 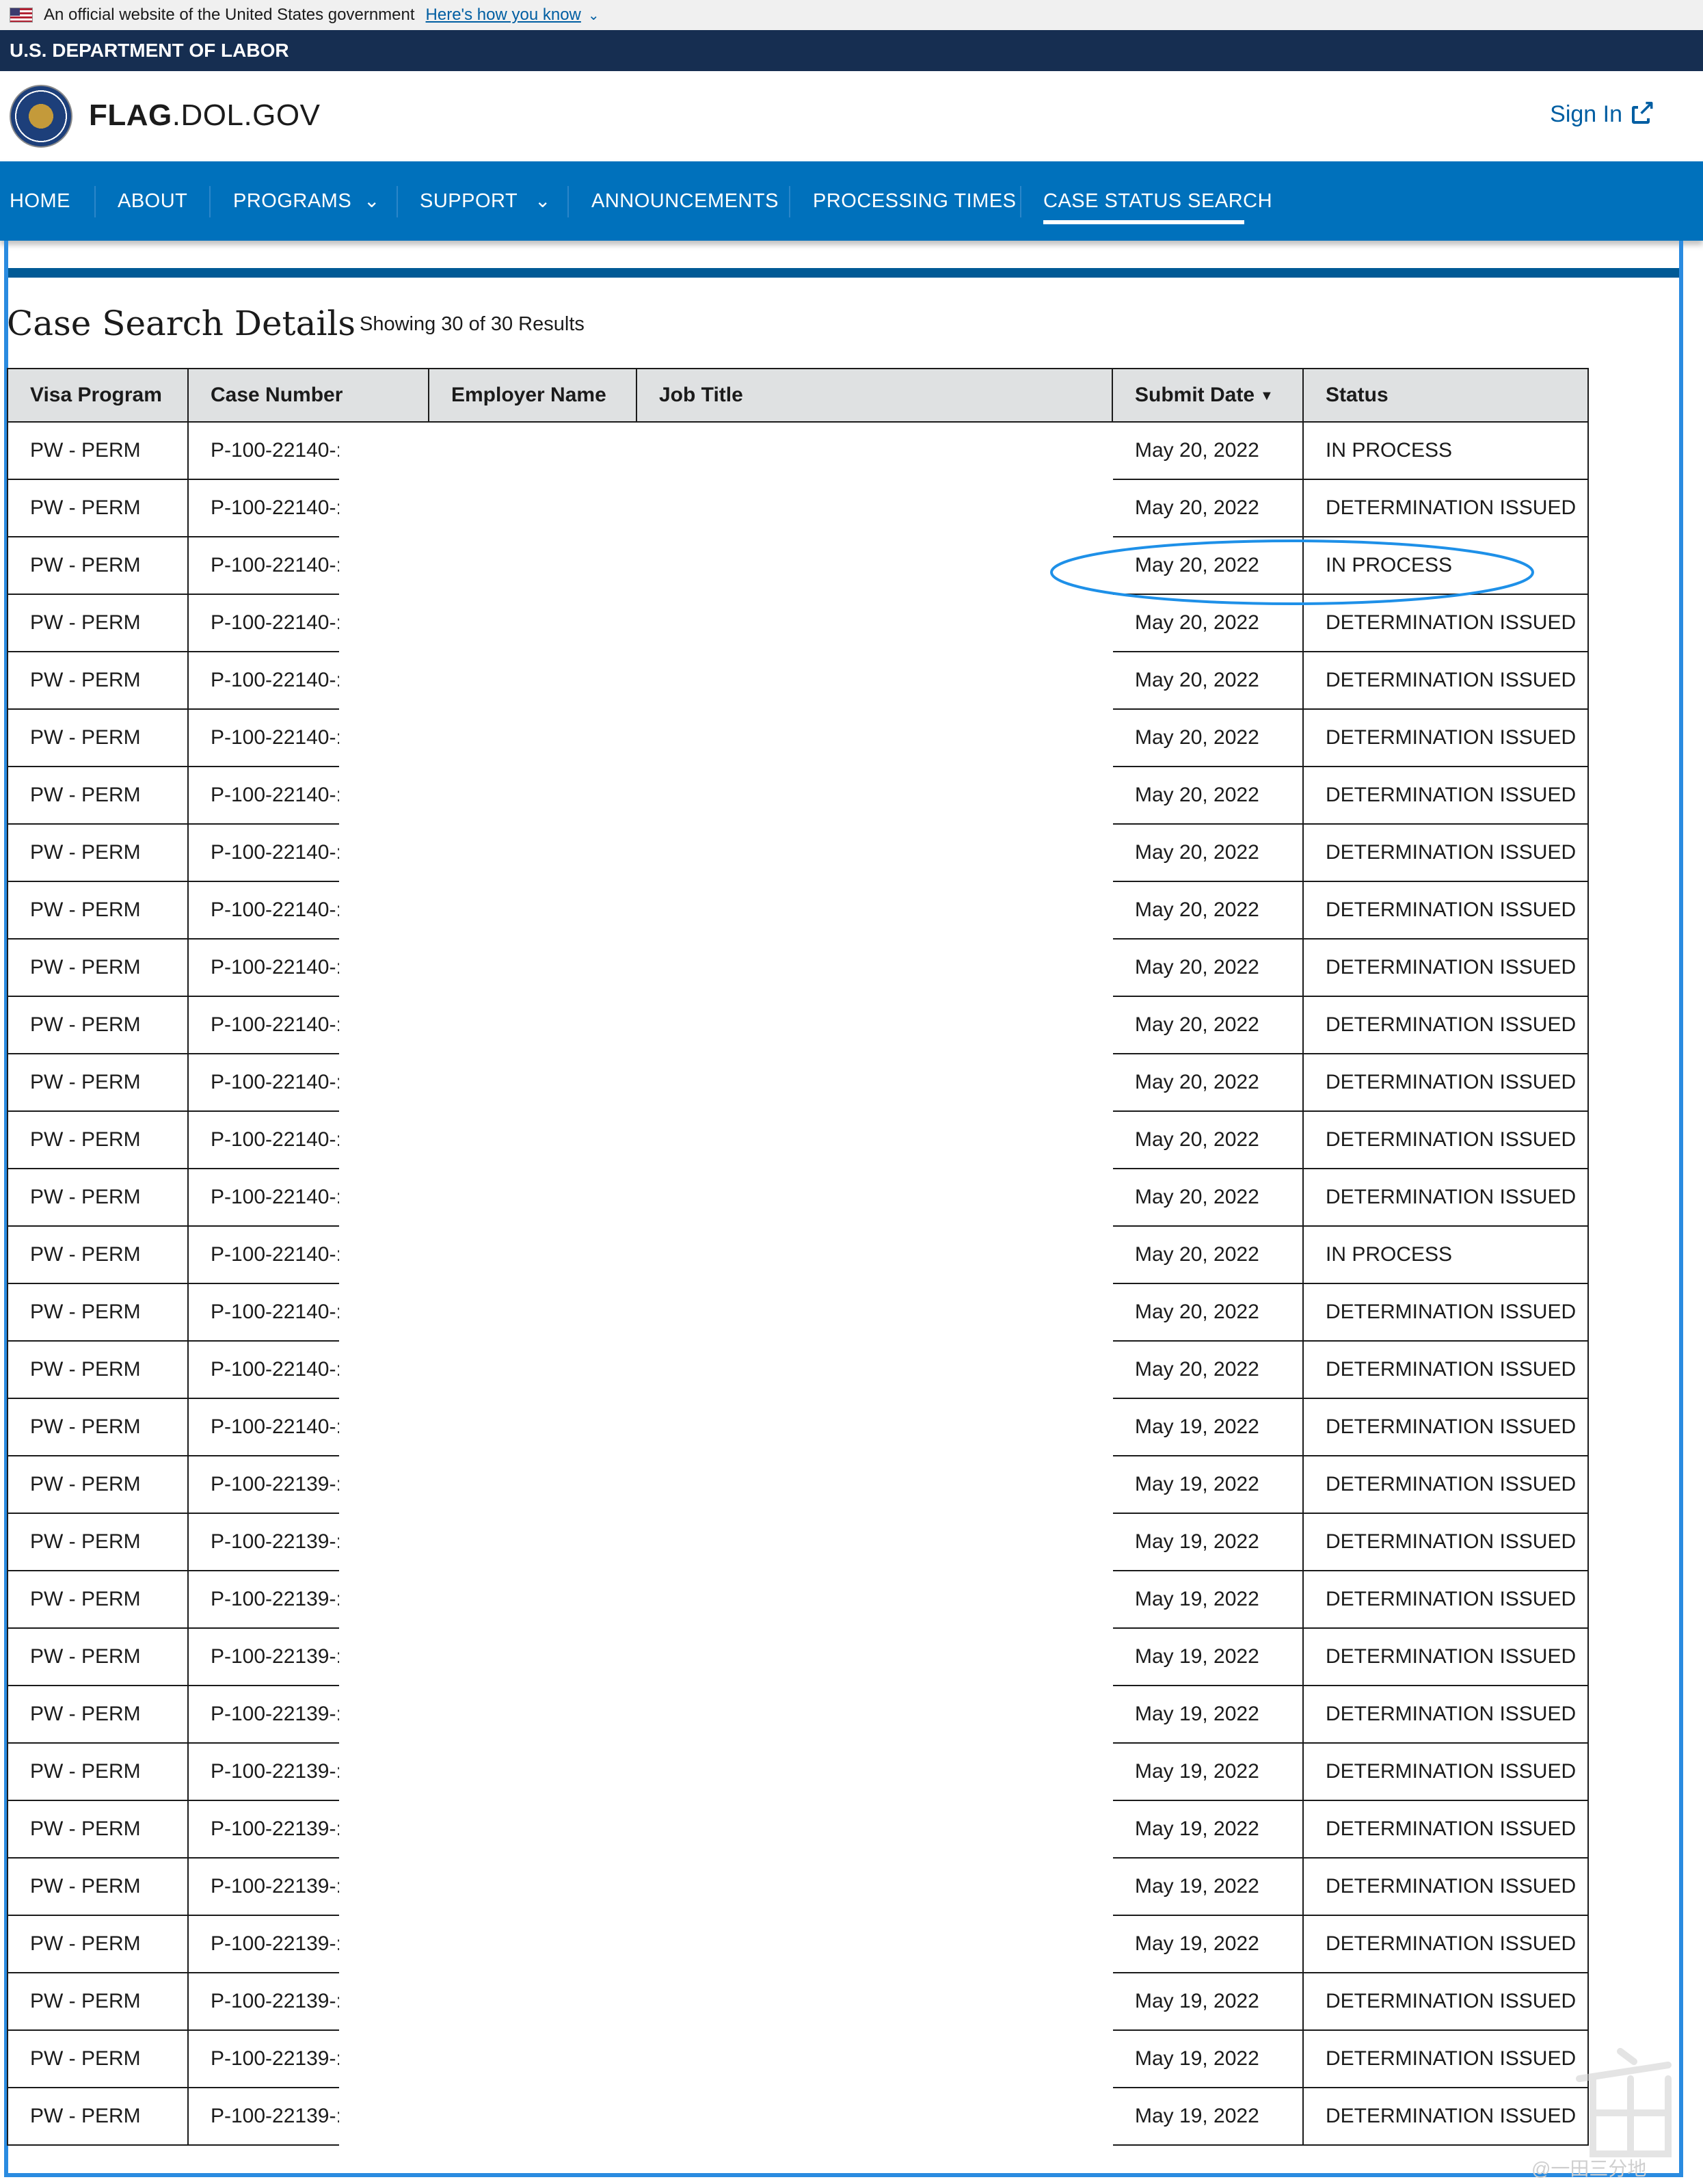 I want to click on header-visa-program: Visa Program, so click(x=98, y=395).